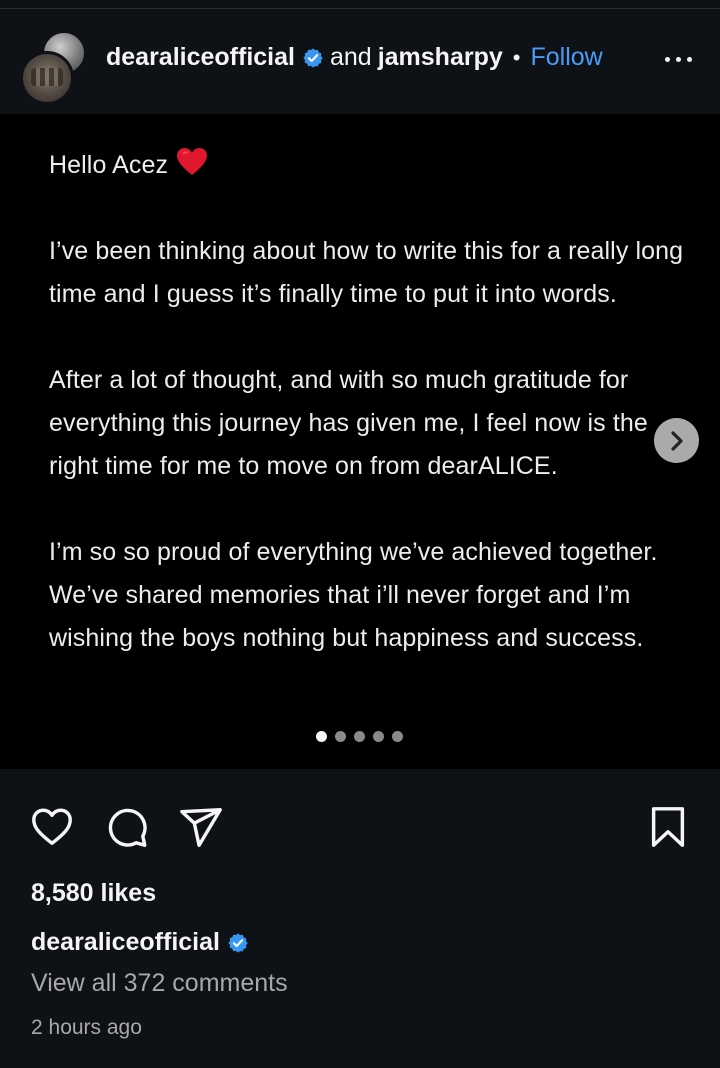  What do you see at coordinates (86, 1027) in the screenshot?
I see `post-timestamp: 2 hours ago` at bounding box center [86, 1027].